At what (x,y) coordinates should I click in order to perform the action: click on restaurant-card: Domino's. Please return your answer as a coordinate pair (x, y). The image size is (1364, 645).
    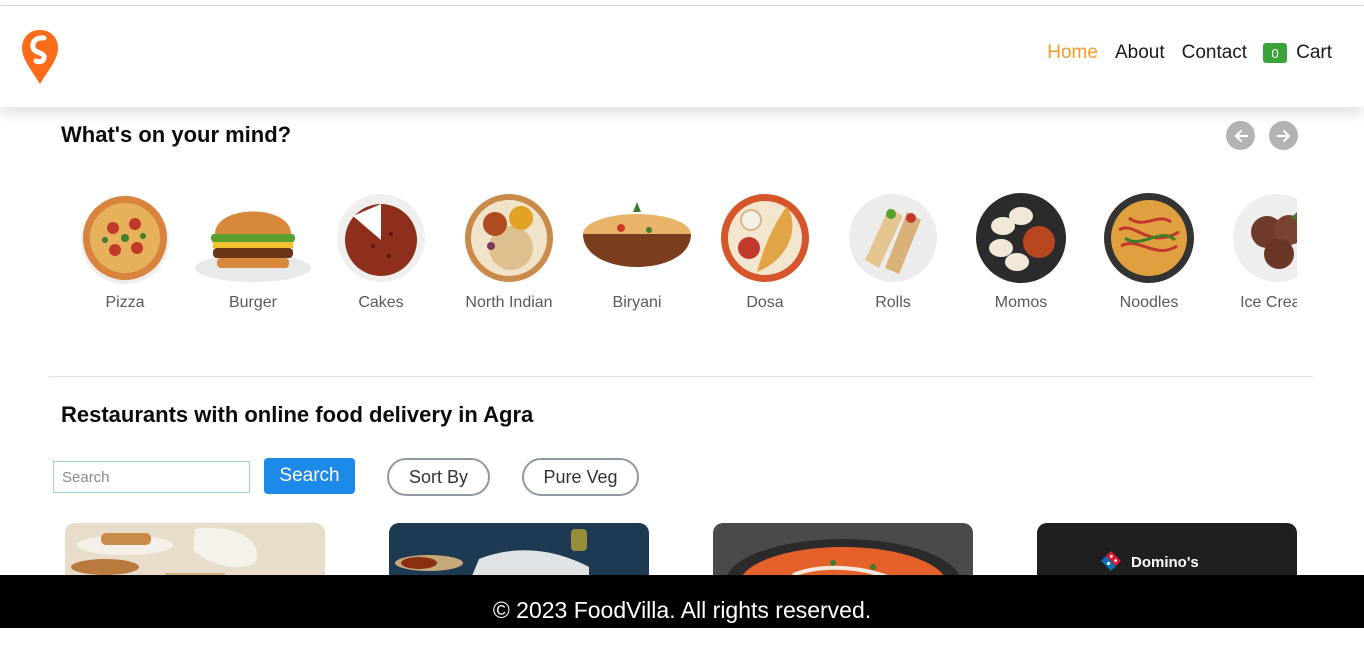
    Looking at the image, I should click on (1167, 553).